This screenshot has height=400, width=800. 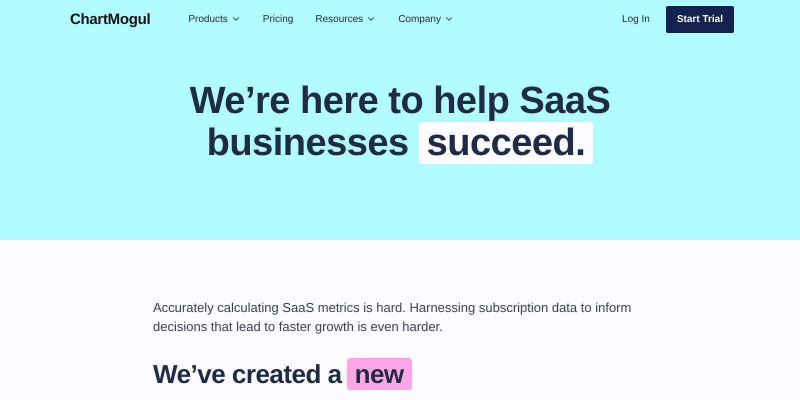 What do you see at coordinates (700, 19) in the screenshot?
I see `start-trial-button: Start Trial` at bounding box center [700, 19].